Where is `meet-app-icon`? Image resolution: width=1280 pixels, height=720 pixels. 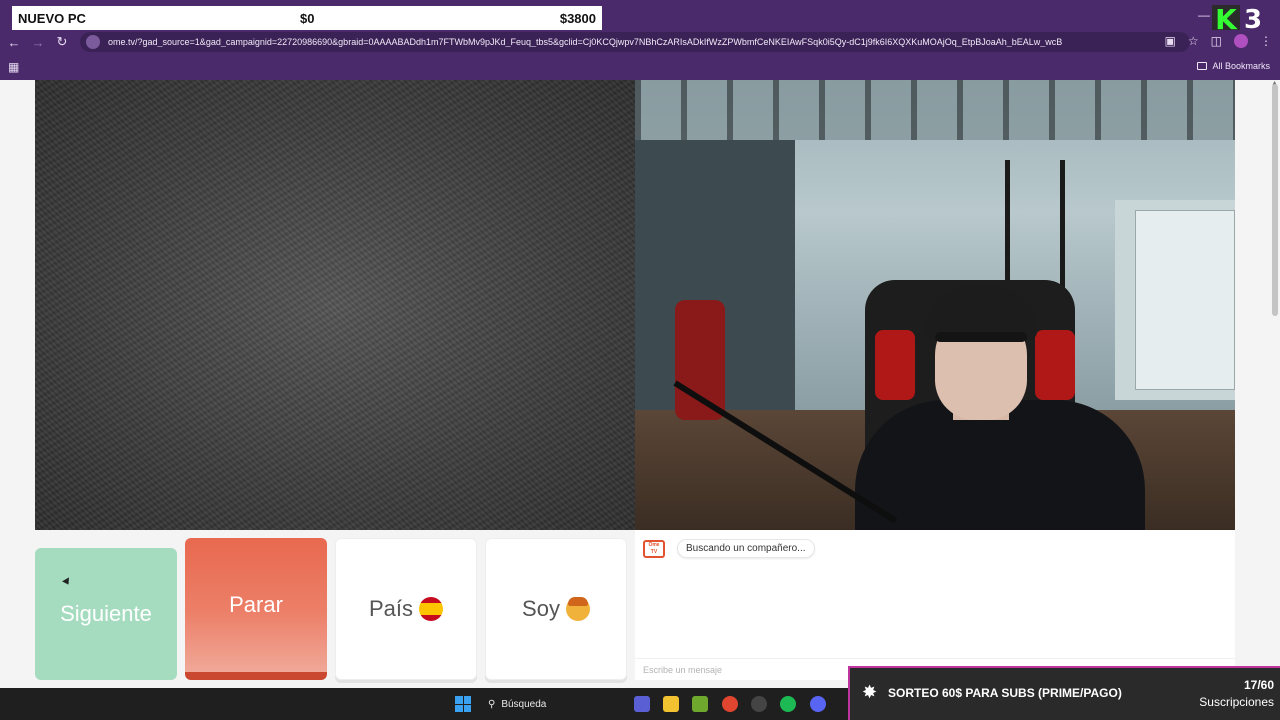
meet-app-icon is located at coordinates (642, 704).